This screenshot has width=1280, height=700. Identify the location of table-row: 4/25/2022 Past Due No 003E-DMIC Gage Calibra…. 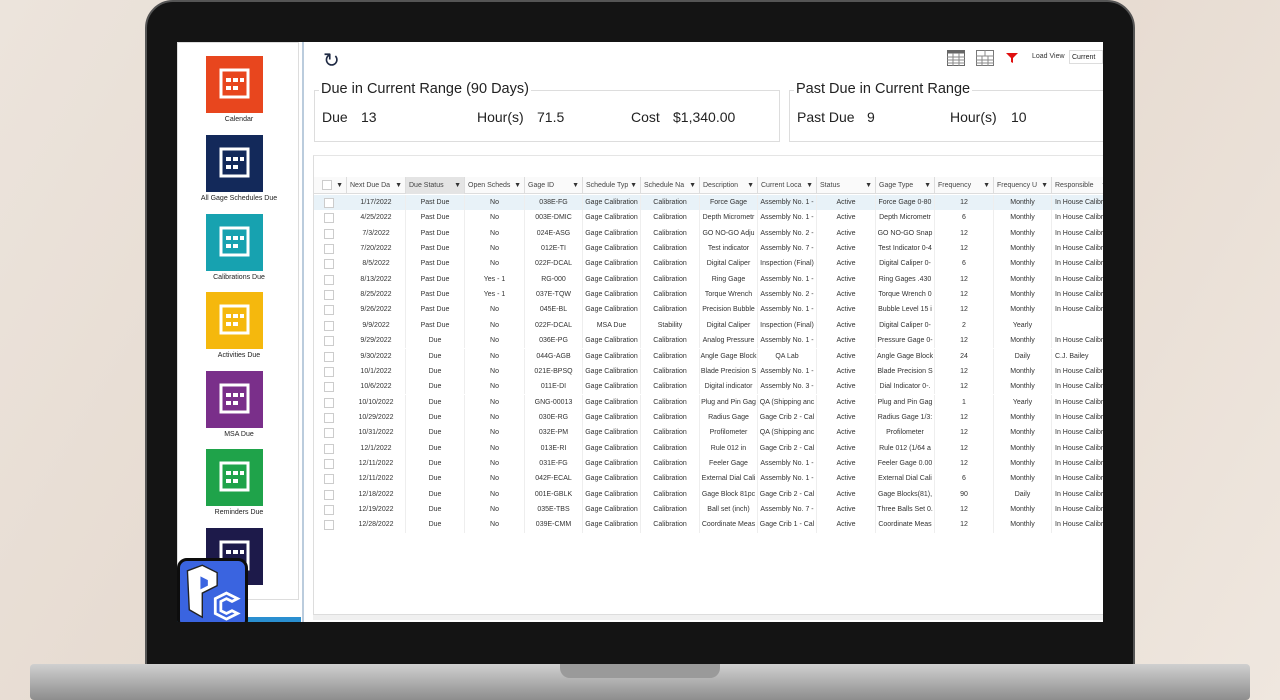
(708, 218).